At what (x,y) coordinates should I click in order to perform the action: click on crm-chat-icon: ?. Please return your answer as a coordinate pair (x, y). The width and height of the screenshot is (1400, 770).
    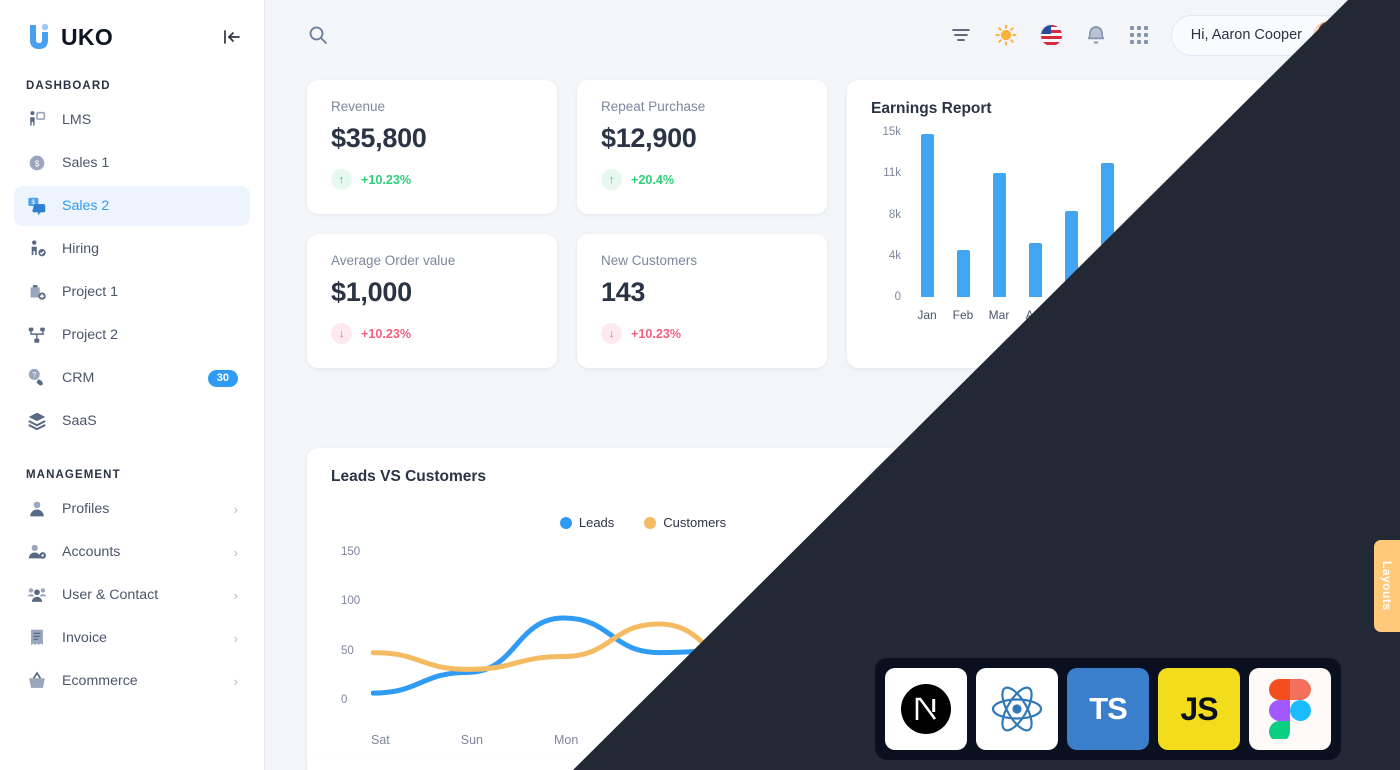
    Looking at the image, I should click on (37, 378).